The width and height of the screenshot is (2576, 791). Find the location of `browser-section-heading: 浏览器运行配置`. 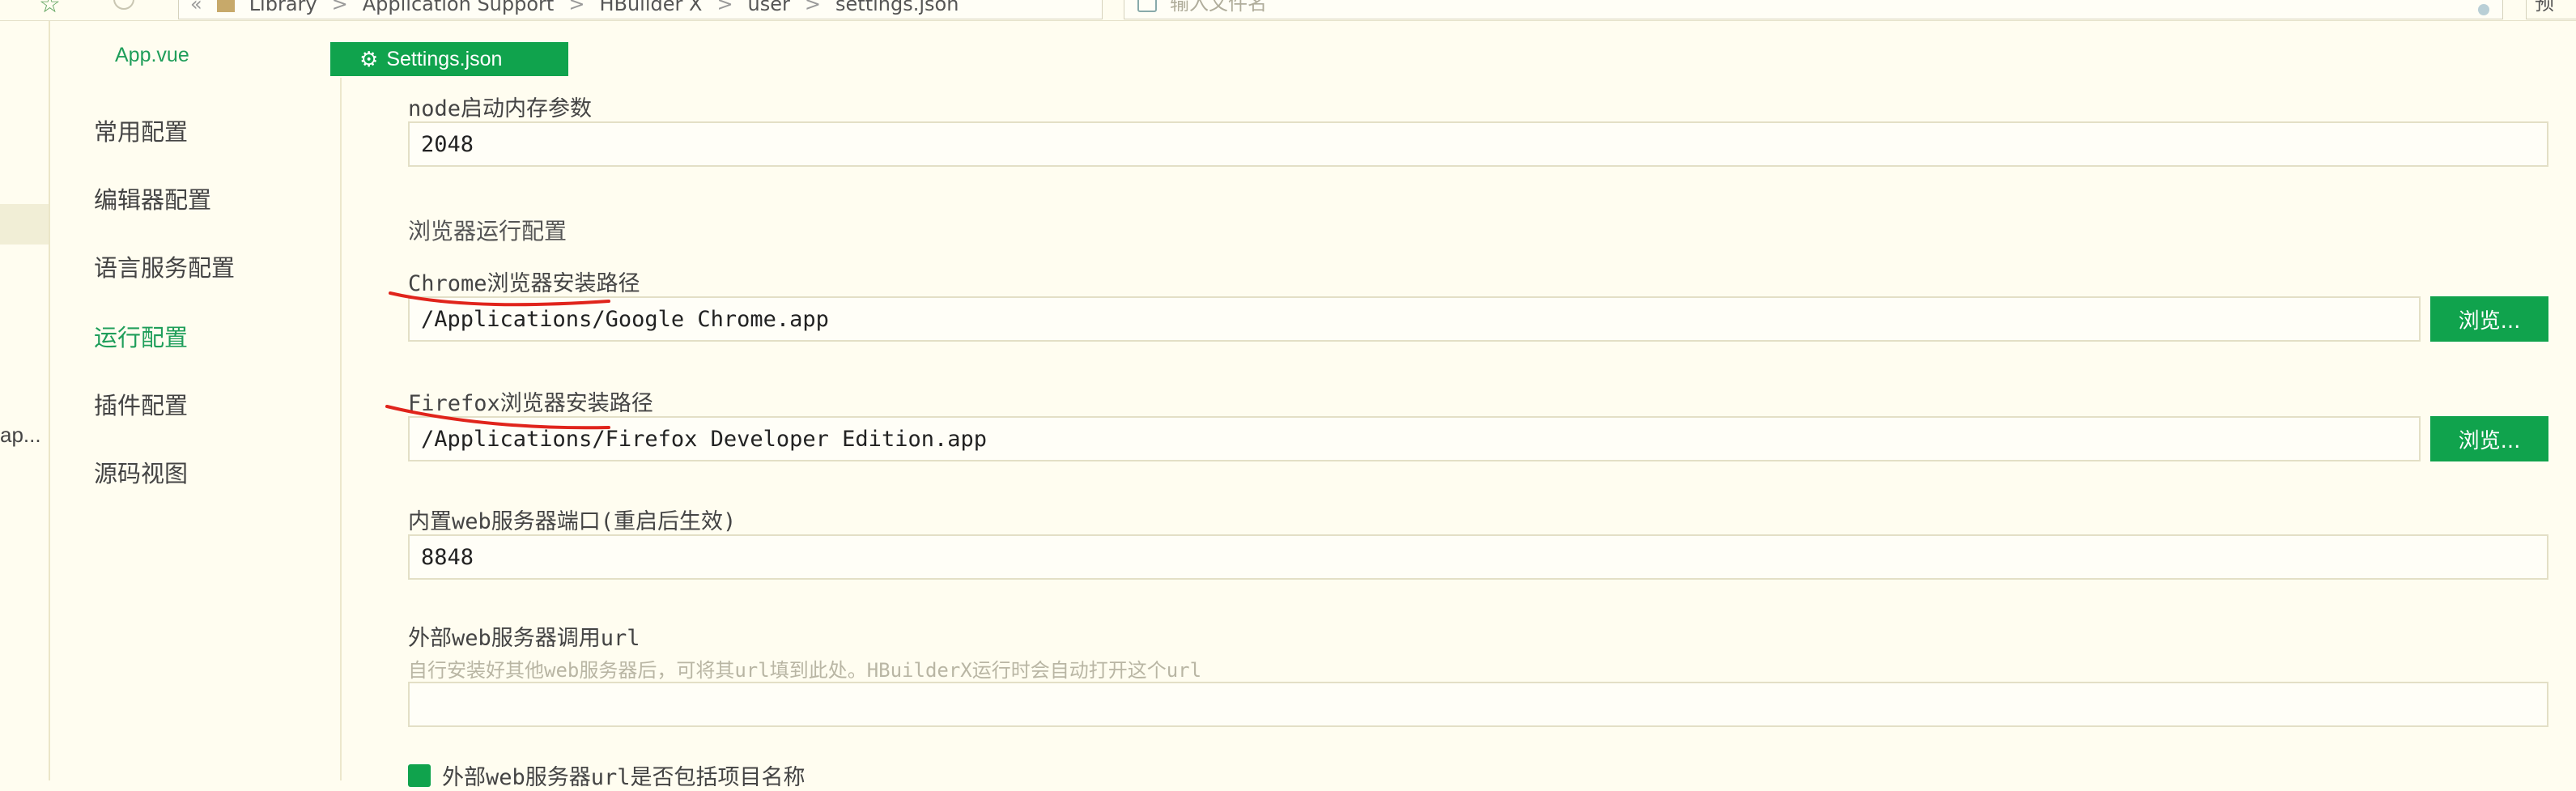

browser-section-heading: 浏览器运行配置 is located at coordinates (487, 231).